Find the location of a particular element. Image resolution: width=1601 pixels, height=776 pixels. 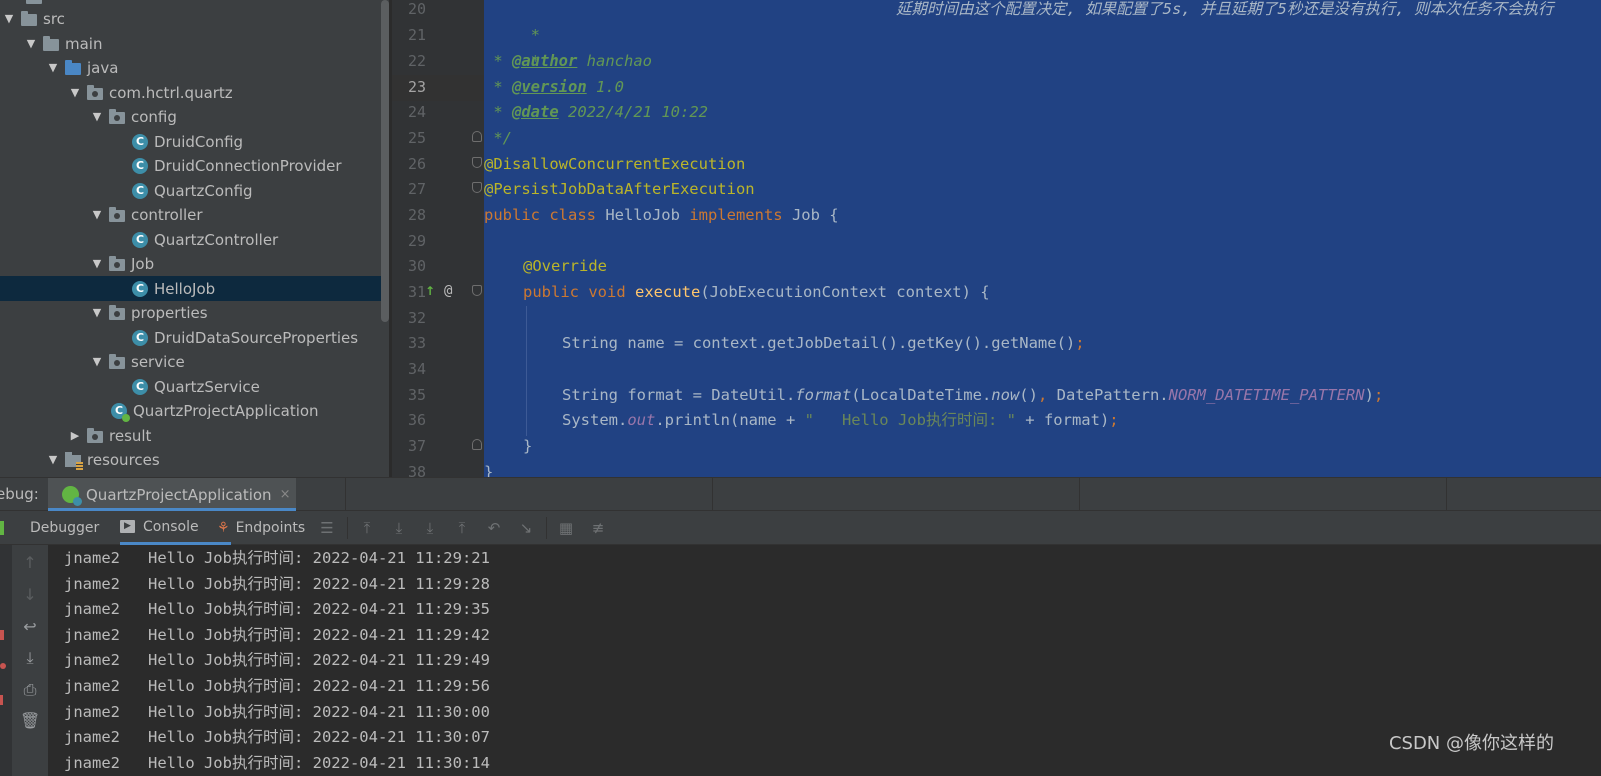

tree-item-quartzprojectapplication: C QuartzProjectApplication is located at coordinates (194, 410).